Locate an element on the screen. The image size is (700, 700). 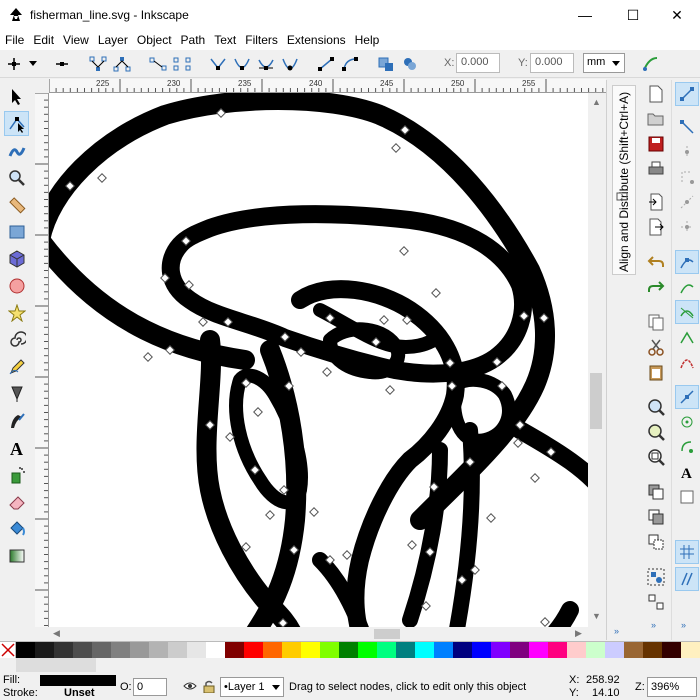
snap-bbox-center-toggle is located at coordinates (687, 227).